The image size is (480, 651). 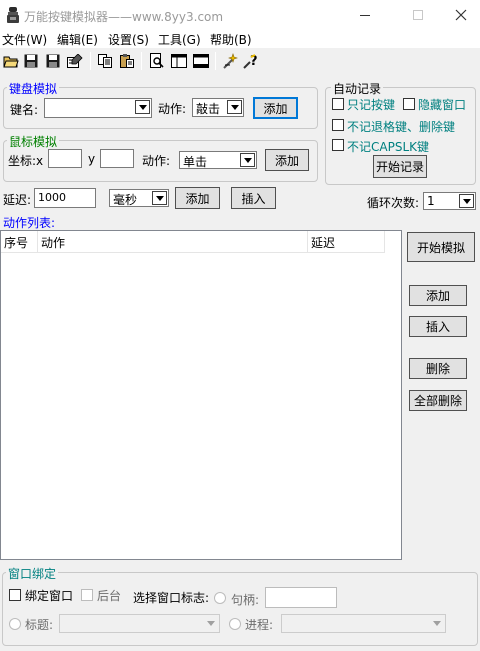 I want to click on coord-y-label: y, so click(x=92, y=159).